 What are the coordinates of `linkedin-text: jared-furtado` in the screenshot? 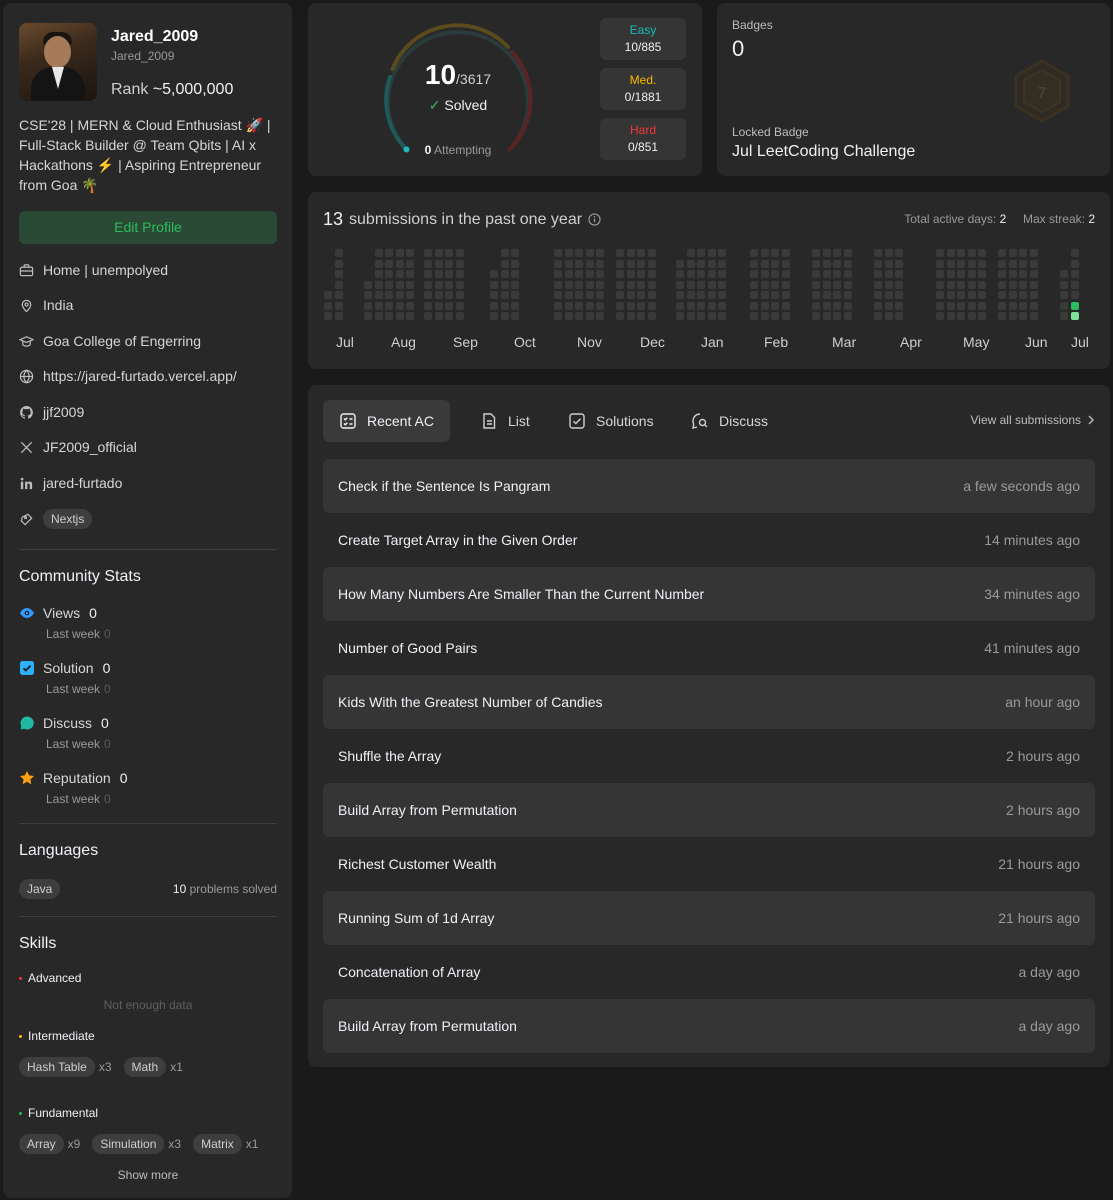 It's located at (82, 483).